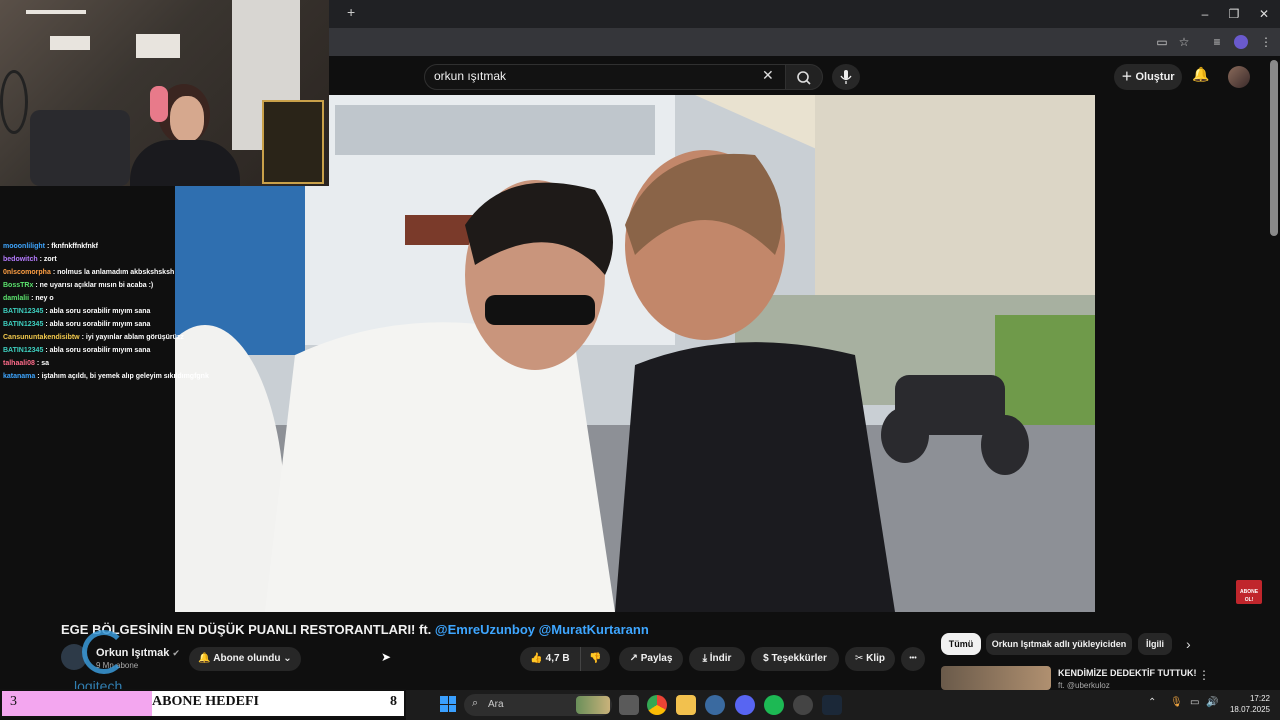 Image resolution: width=1280 pixels, height=720 pixels. I want to click on subscribed-button: 🔔 Abone olundu ⌄, so click(245, 659).